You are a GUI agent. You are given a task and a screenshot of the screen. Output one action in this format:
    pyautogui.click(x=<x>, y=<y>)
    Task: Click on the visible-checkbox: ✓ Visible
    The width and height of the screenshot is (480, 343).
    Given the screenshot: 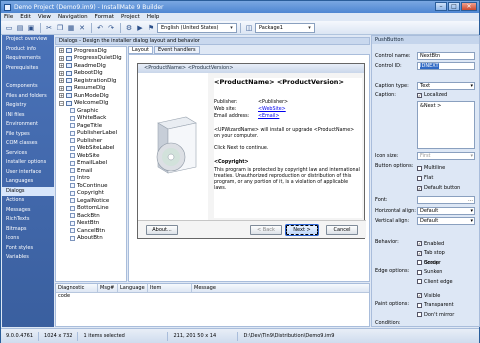 What is the action you would take?
    pyautogui.click(x=435, y=296)
    